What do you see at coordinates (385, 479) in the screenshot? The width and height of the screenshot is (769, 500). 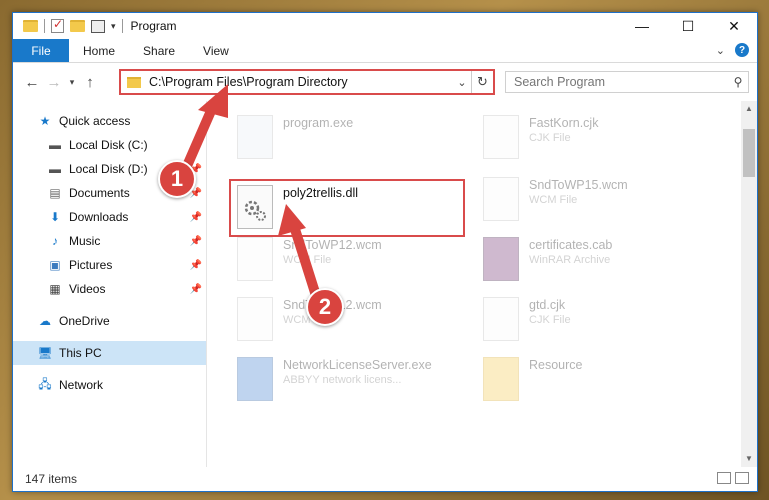 I see `status-bar: 147 items` at bounding box center [385, 479].